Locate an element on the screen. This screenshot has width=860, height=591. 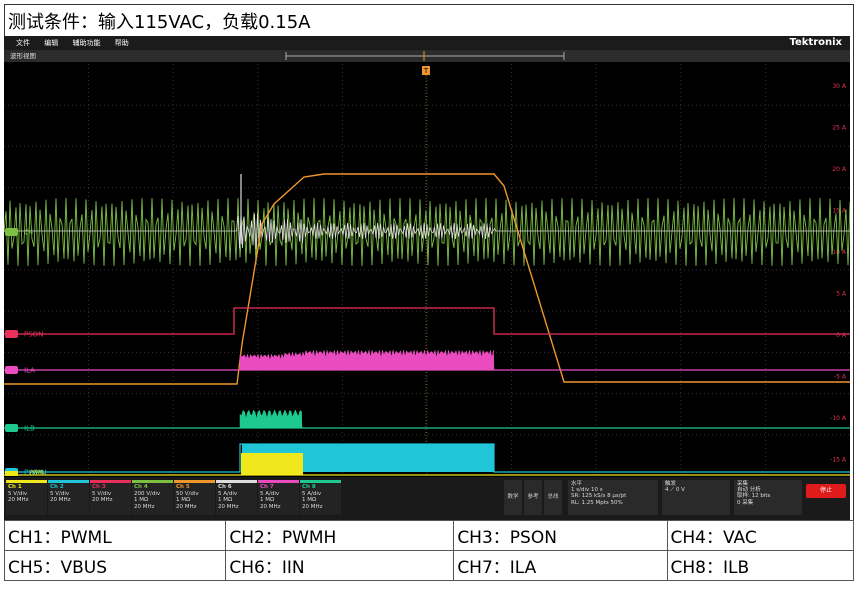
menu-accessibility: 辅助功能 is located at coordinates (86, 43).